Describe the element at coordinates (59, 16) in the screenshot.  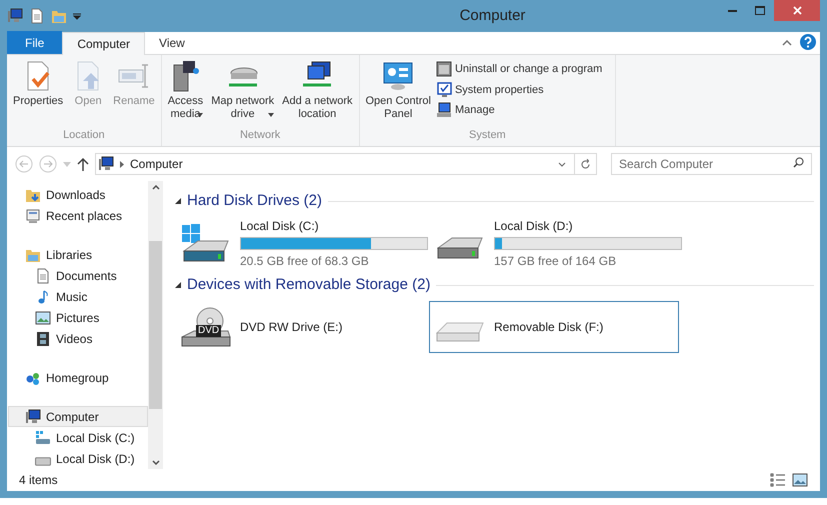
I see `library-folder-icon` at that location.